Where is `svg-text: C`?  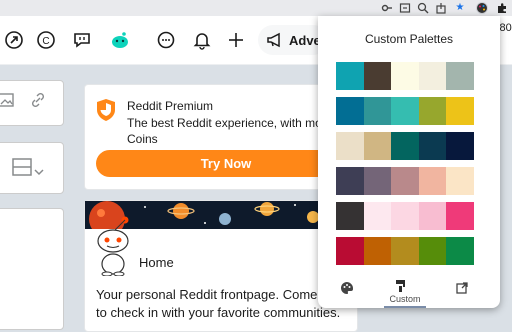
svg-text: C is located at coordinates (45, 41).